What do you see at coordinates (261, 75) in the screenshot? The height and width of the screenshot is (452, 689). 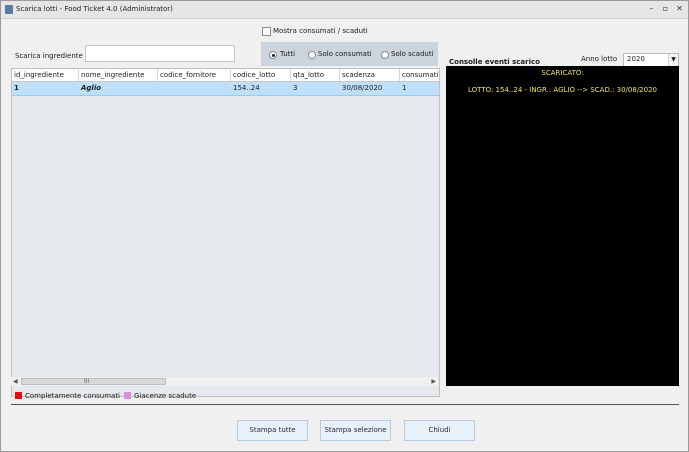 I see `column-header: codice_lotto` at bounding box center [261, 75].